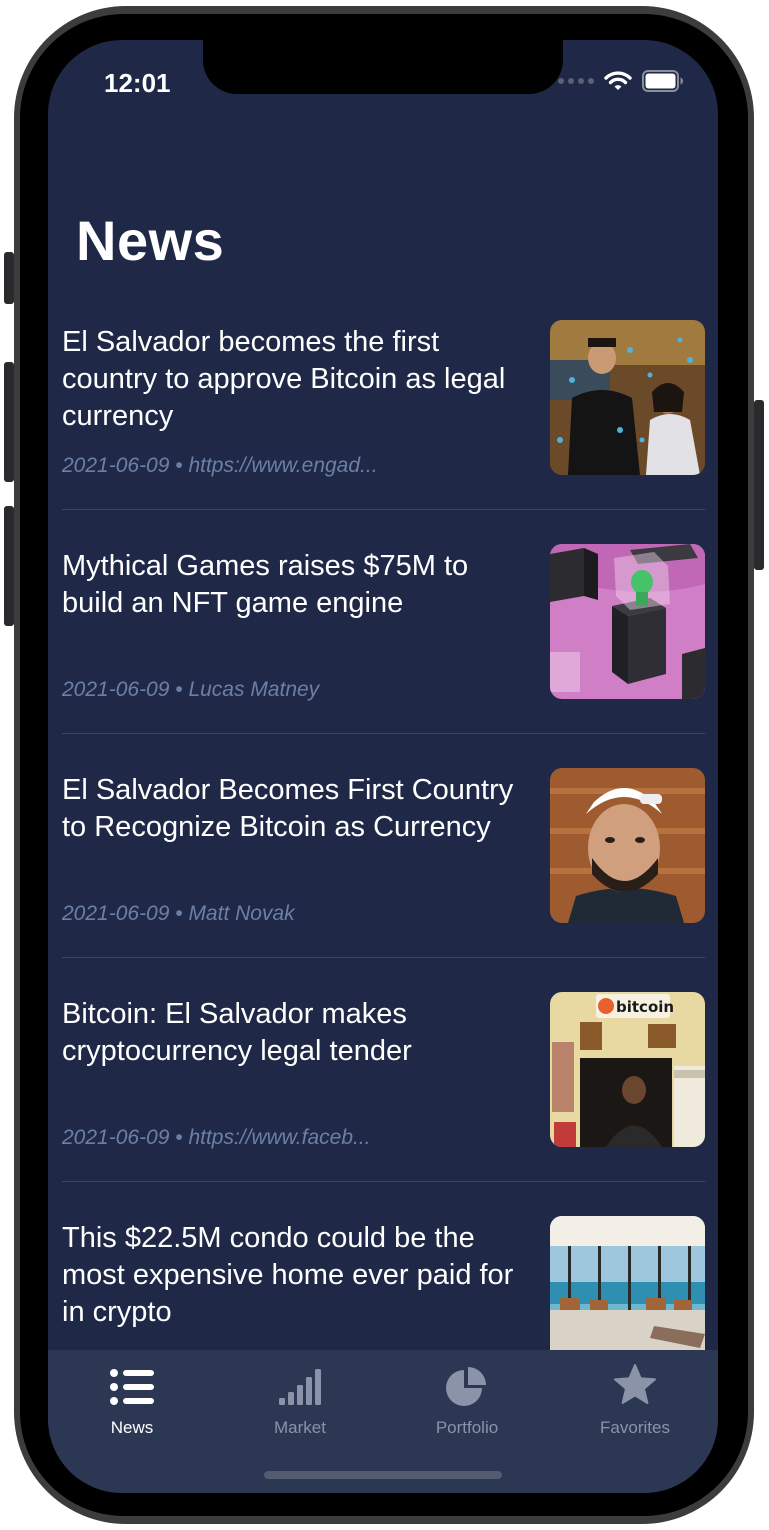 The image size is (769, 1530). Describe the element at coordinates (635, 1427) in the screenshot. I see `tab-label: Favorites` at that location.